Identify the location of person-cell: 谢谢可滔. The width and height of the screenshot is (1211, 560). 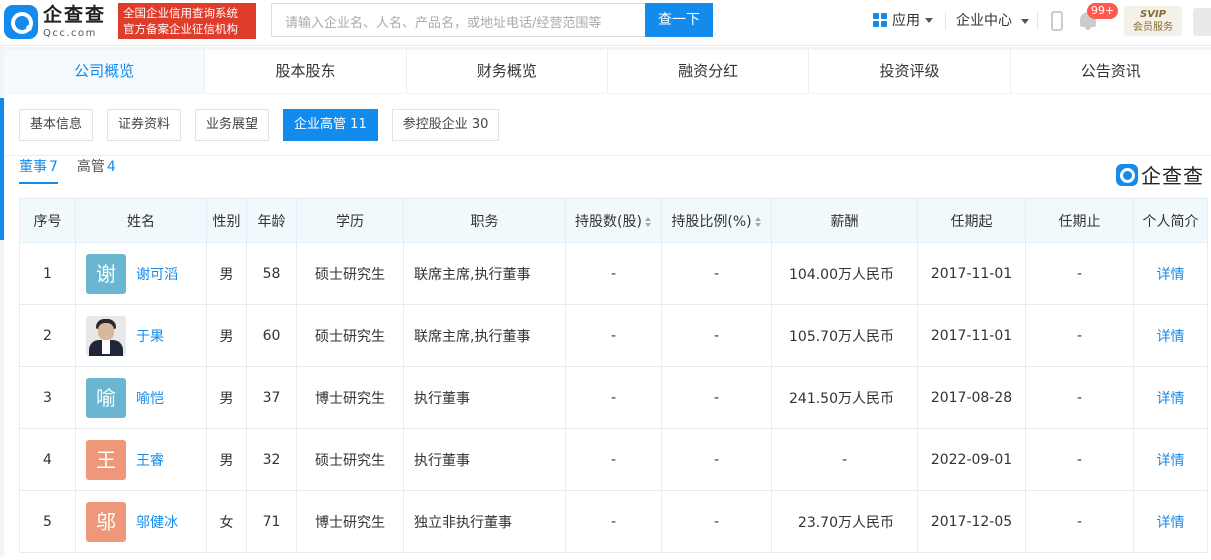
(141, 273).